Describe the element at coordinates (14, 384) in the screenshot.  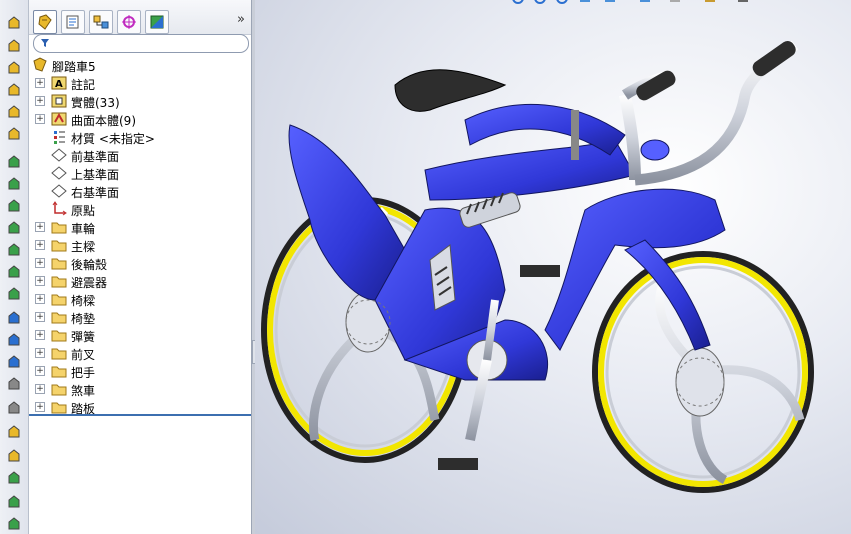
I see `wrap-icon` at that location.